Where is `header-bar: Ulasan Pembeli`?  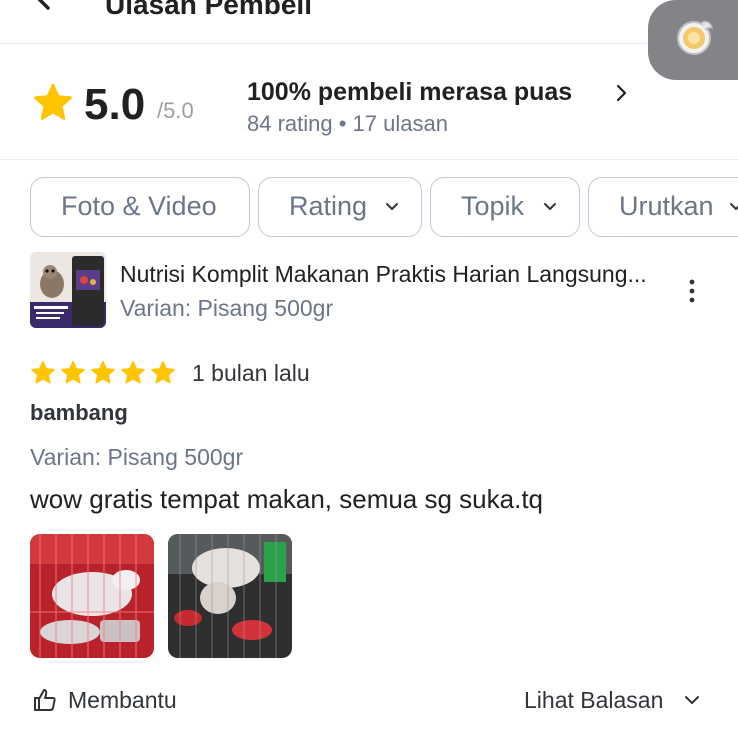
header-bar: Ulasan Pembeli is located at coordinates (369, 22).